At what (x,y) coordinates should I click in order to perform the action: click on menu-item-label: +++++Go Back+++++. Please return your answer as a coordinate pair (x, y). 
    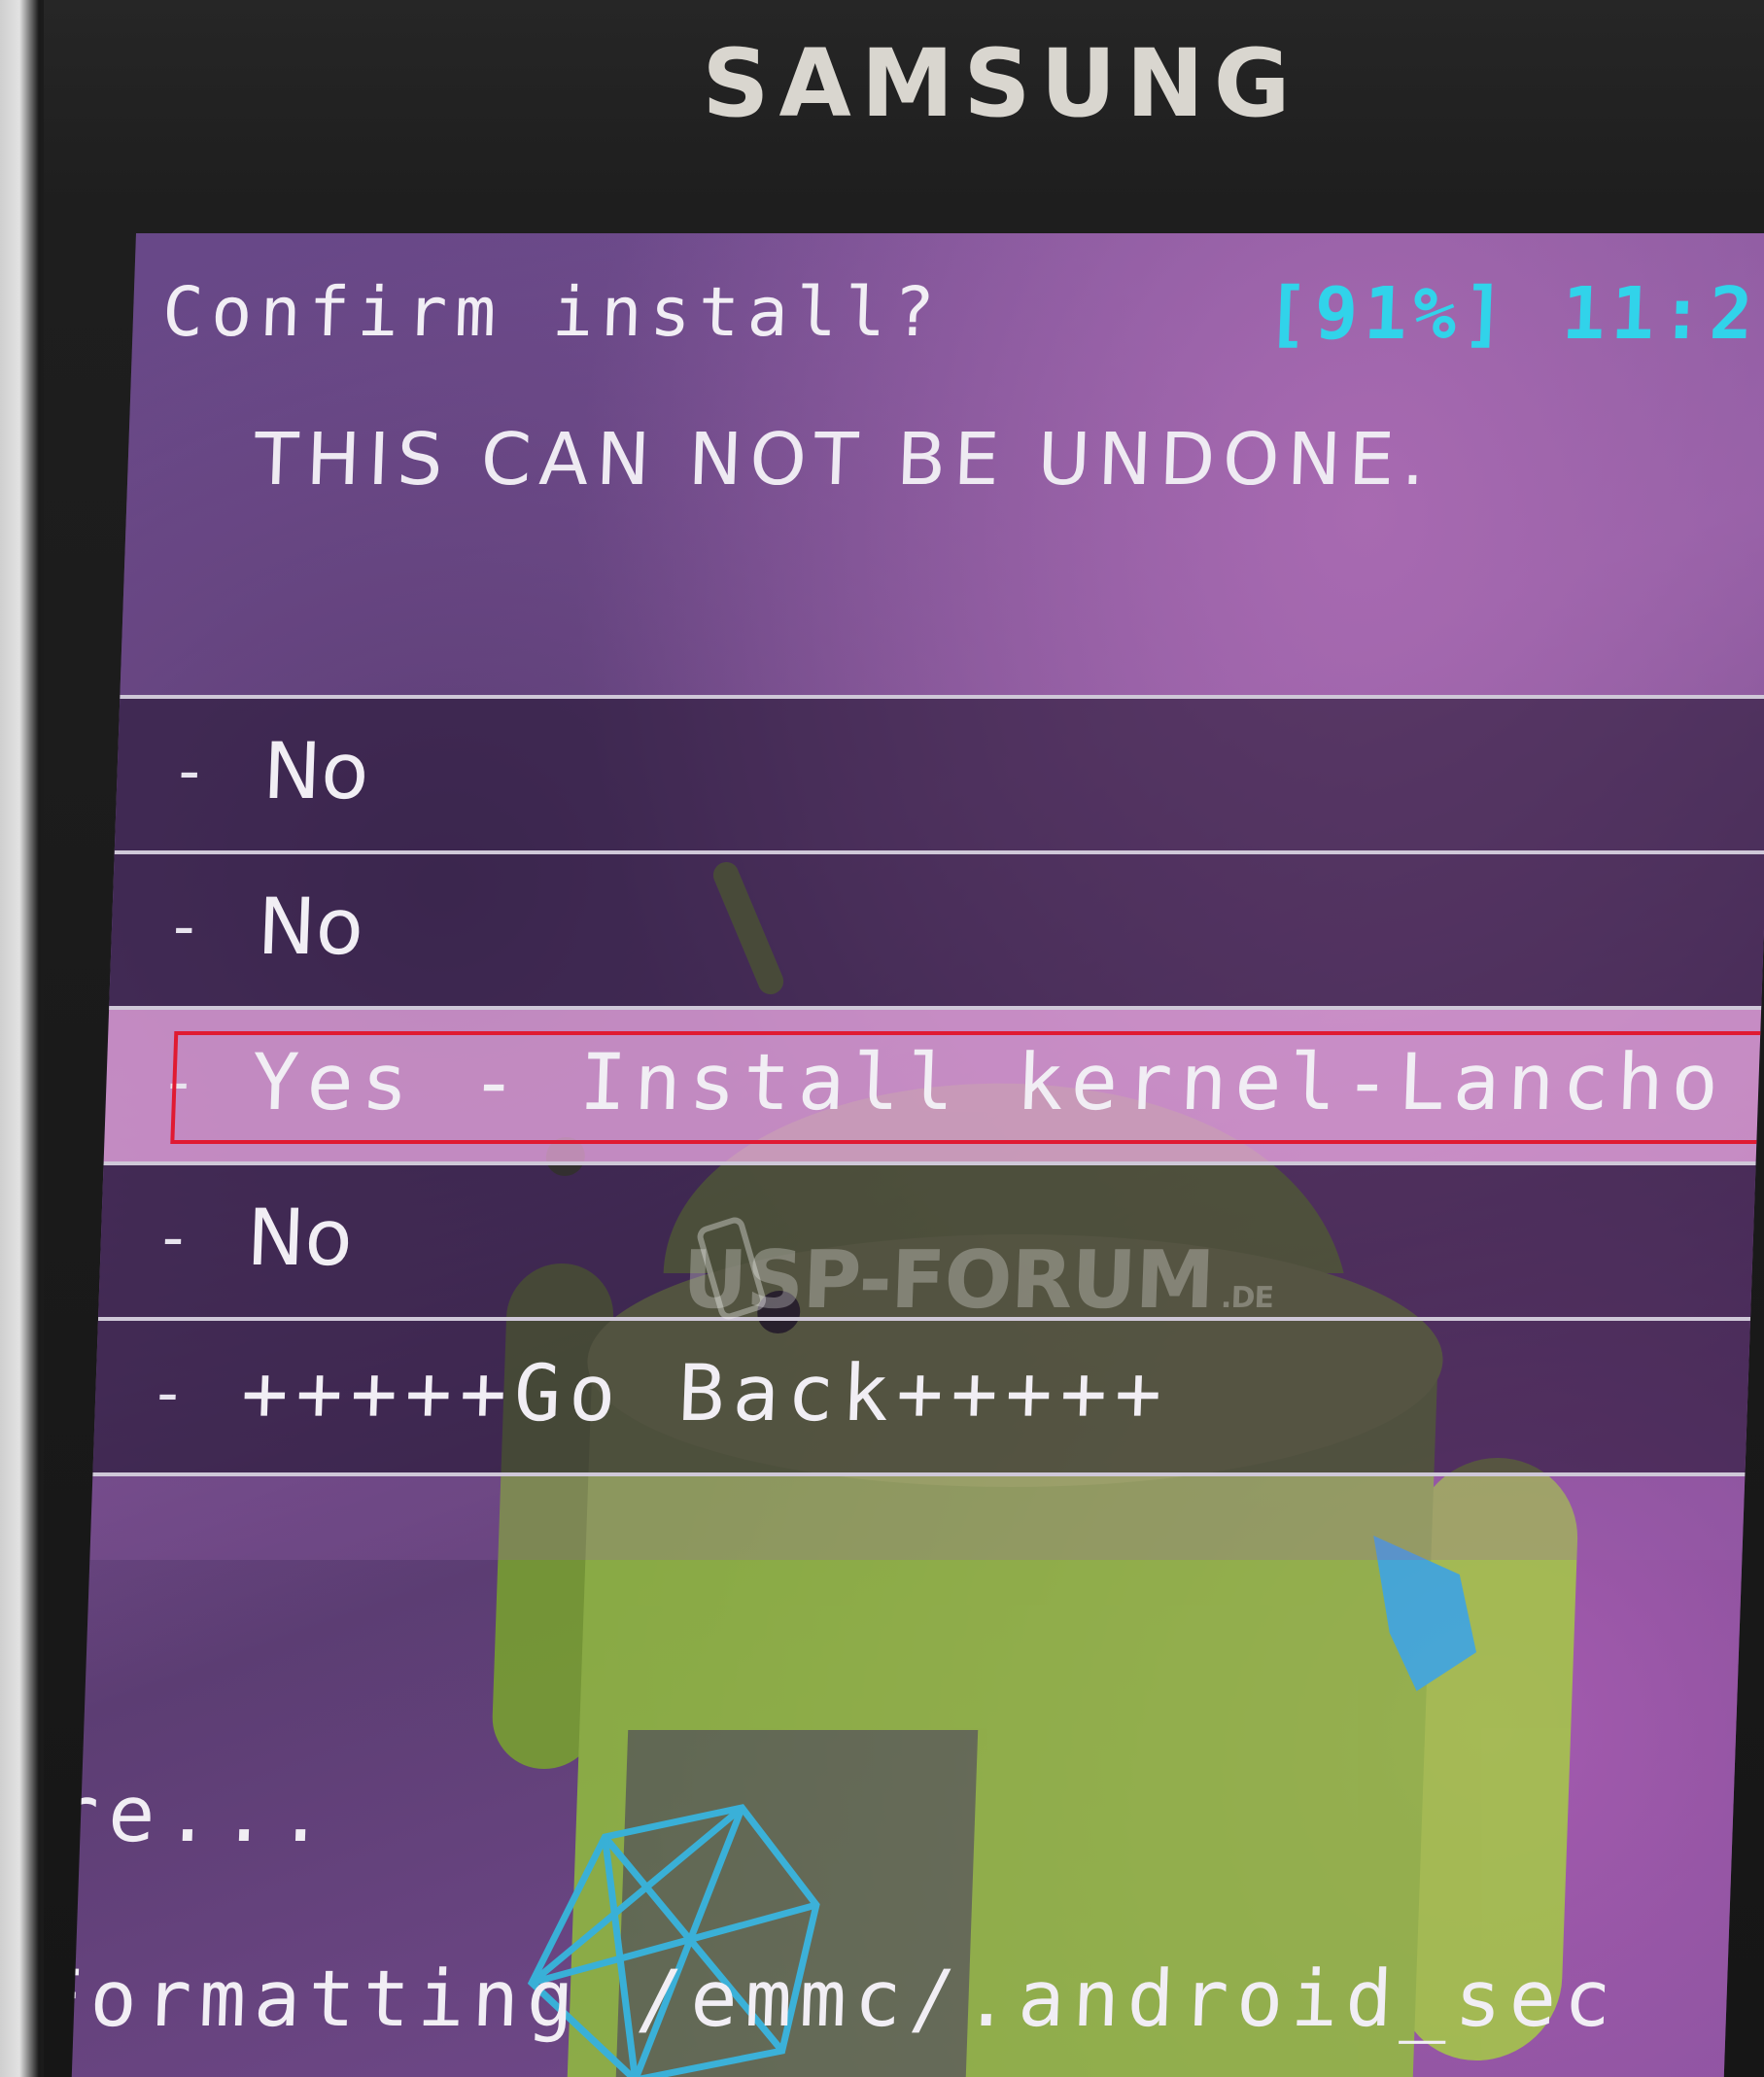
    Looking at the image, I should click on (705, 1393).